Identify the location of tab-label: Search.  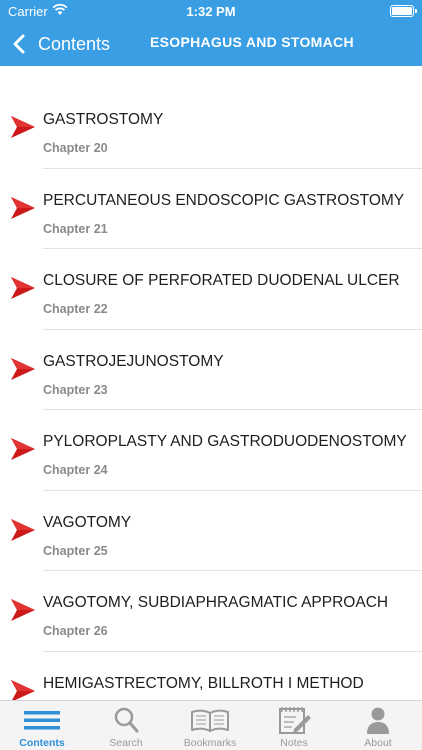
(126, 743).